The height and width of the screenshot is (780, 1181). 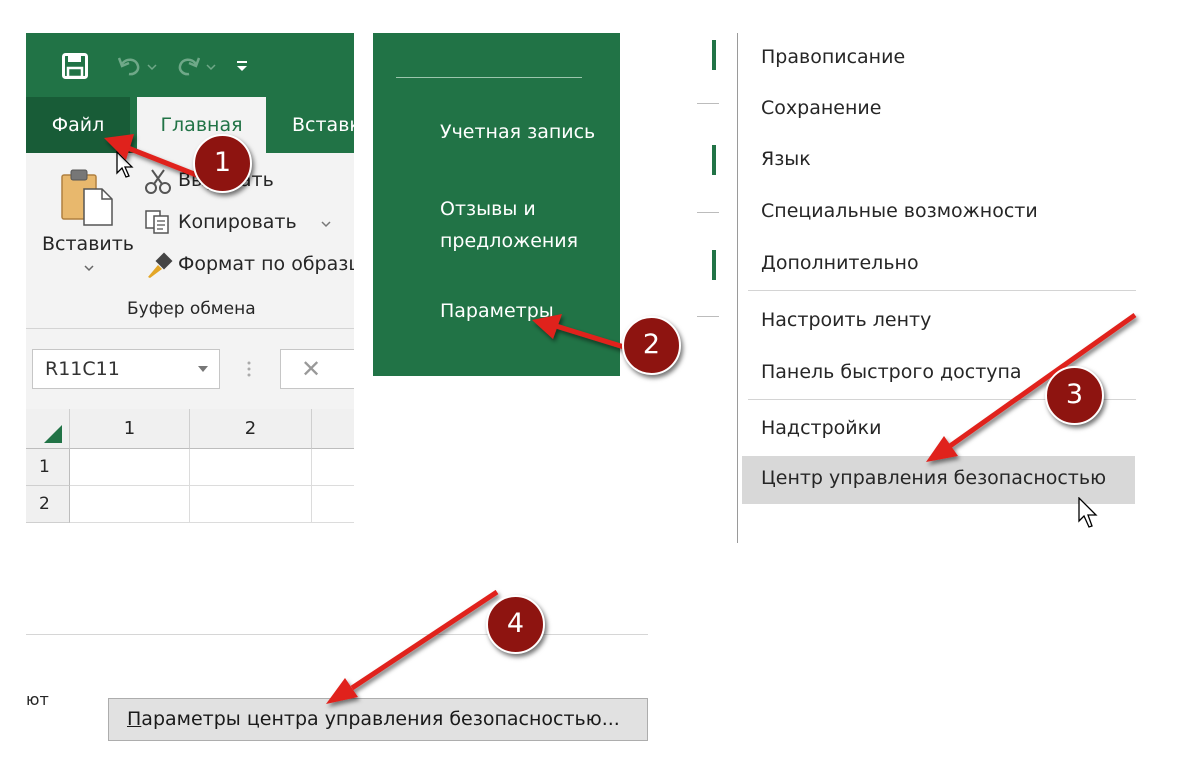 I want to click on backstage-item-feedback: Отзывы и предложения, so click(x=520, y=225).